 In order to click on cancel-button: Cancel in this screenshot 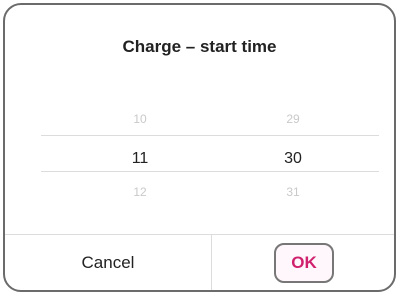, I will do `click(108, 262)`.